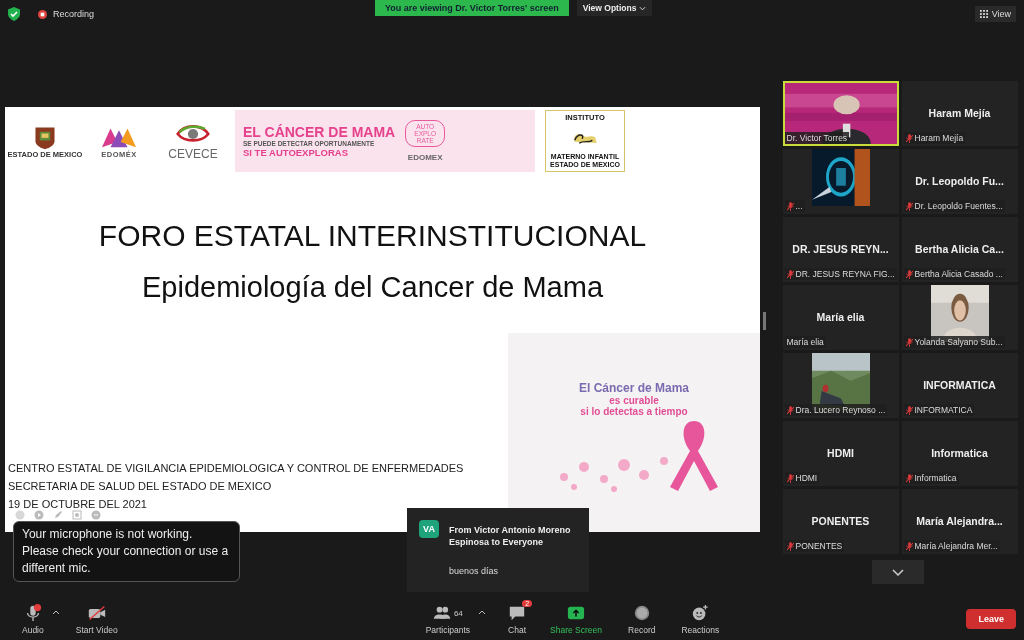 This screenshot has width=1024, height=640. What do you see at coordinates (700, 613) in the screenshot?
I see `smiley-icon` at bounding box center [700, 613].